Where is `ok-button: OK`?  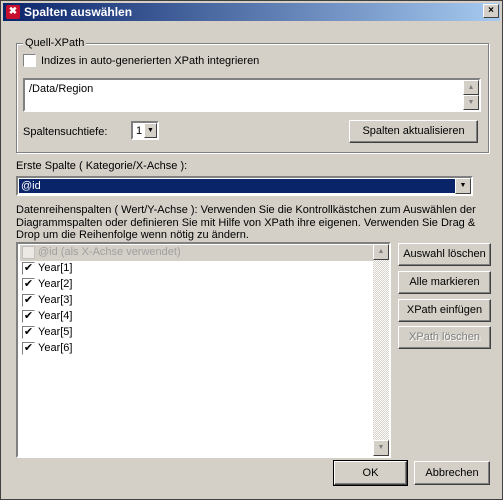 ok-button: OK is located at coordinates (370, 473).